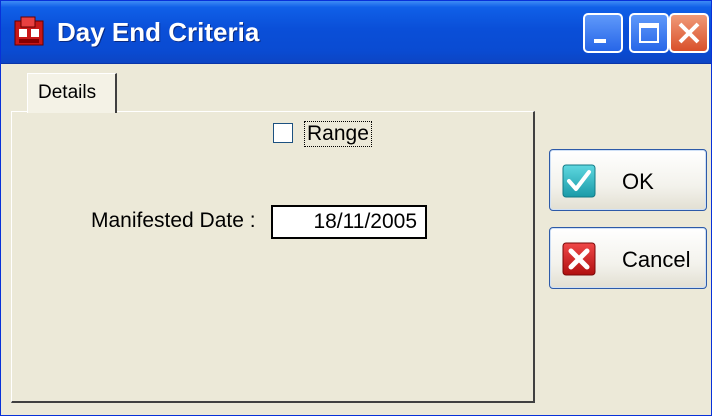  What do you see at coordinates (67, 92) in the screenshot?
I see `tab-details-label: Details` at bounding box center [67, 92].